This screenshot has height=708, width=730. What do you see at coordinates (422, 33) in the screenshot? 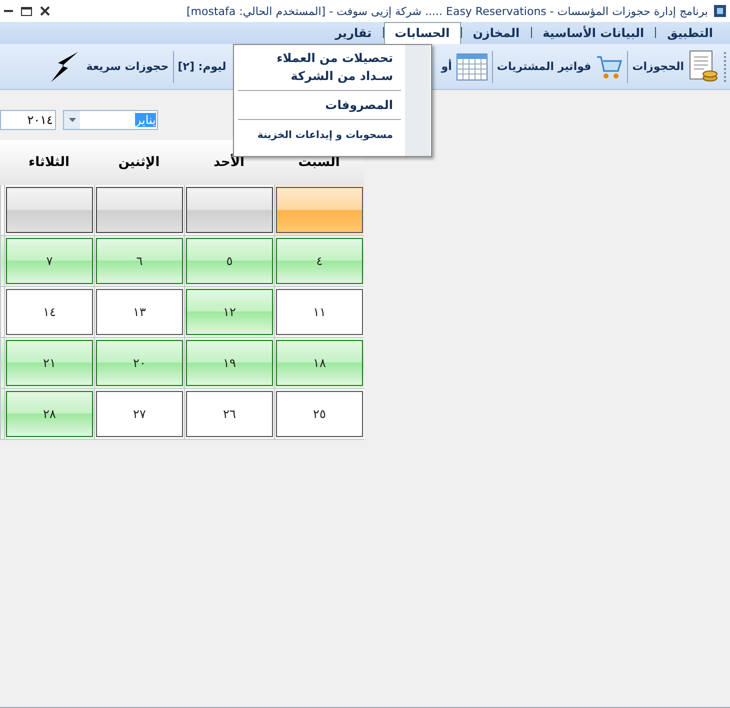
I see `menu-item: الحسابات` at bounding box center [422, 33].